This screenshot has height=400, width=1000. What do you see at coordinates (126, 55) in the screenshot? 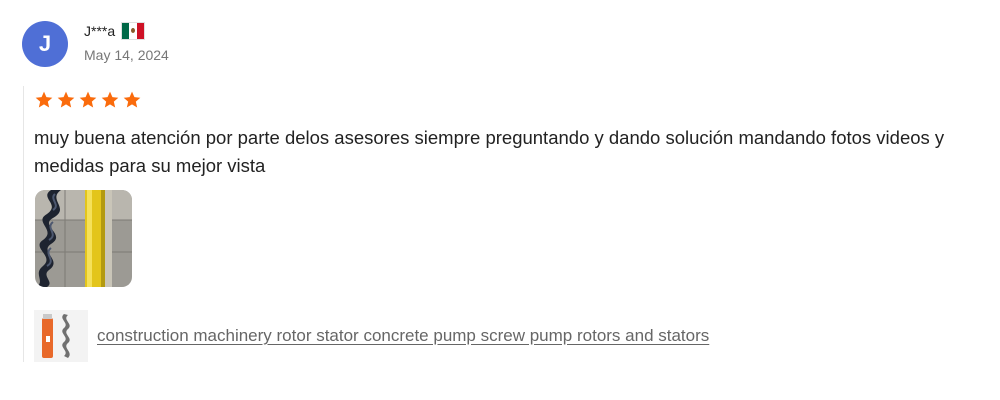
I see `review-date: May 14, 2024` at bounding box center [126, 55].